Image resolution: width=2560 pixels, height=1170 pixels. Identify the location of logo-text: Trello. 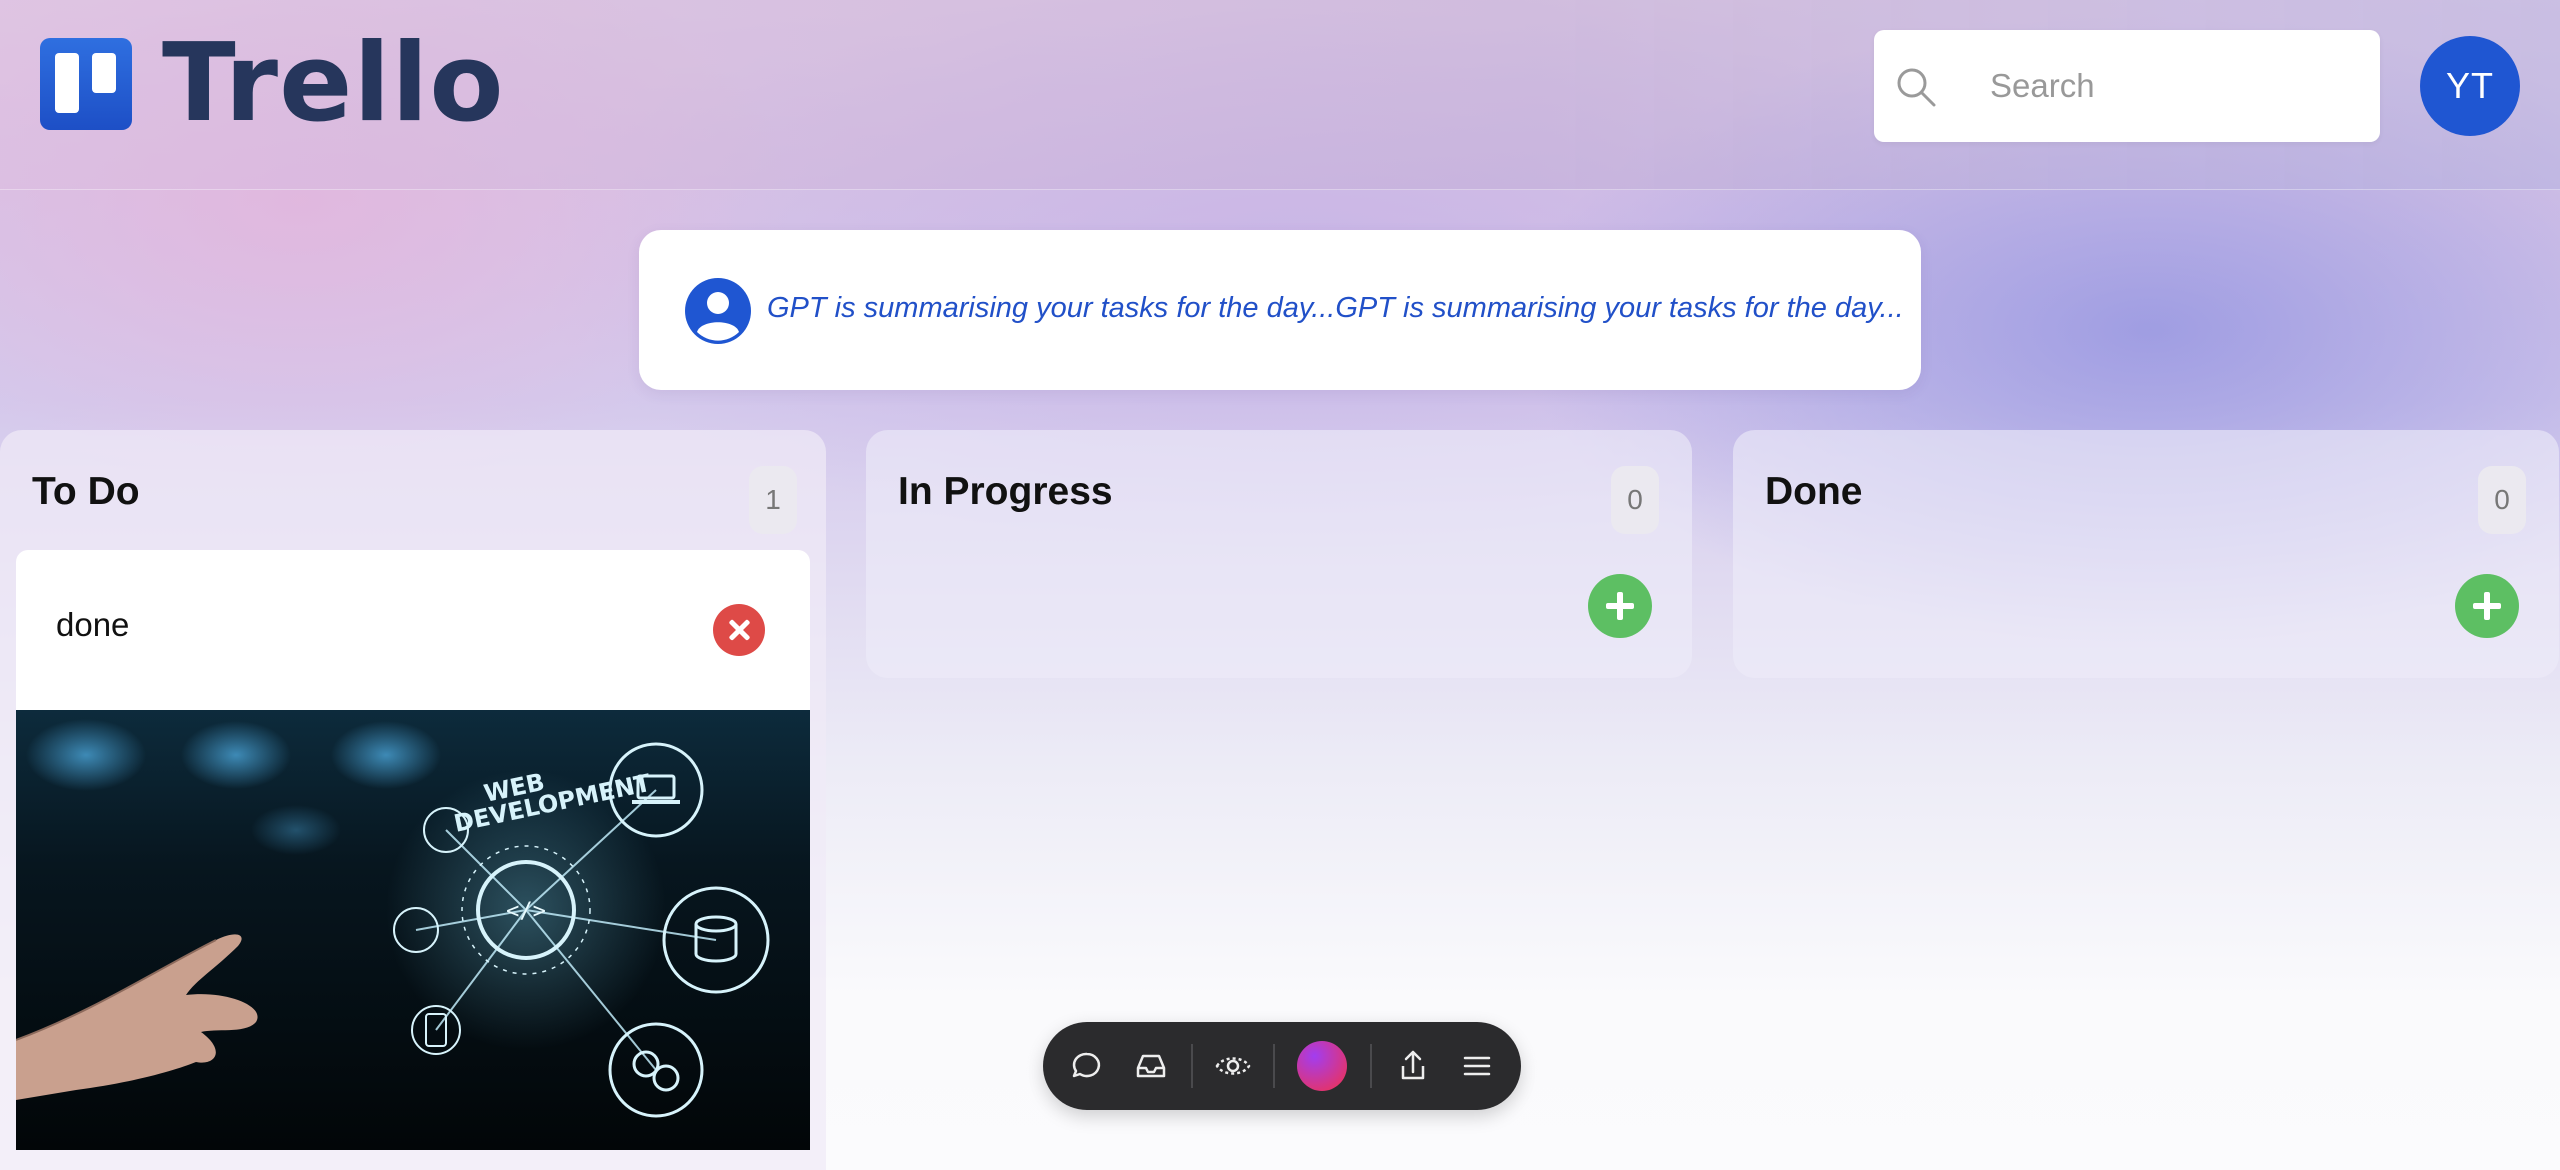
(333, 83).